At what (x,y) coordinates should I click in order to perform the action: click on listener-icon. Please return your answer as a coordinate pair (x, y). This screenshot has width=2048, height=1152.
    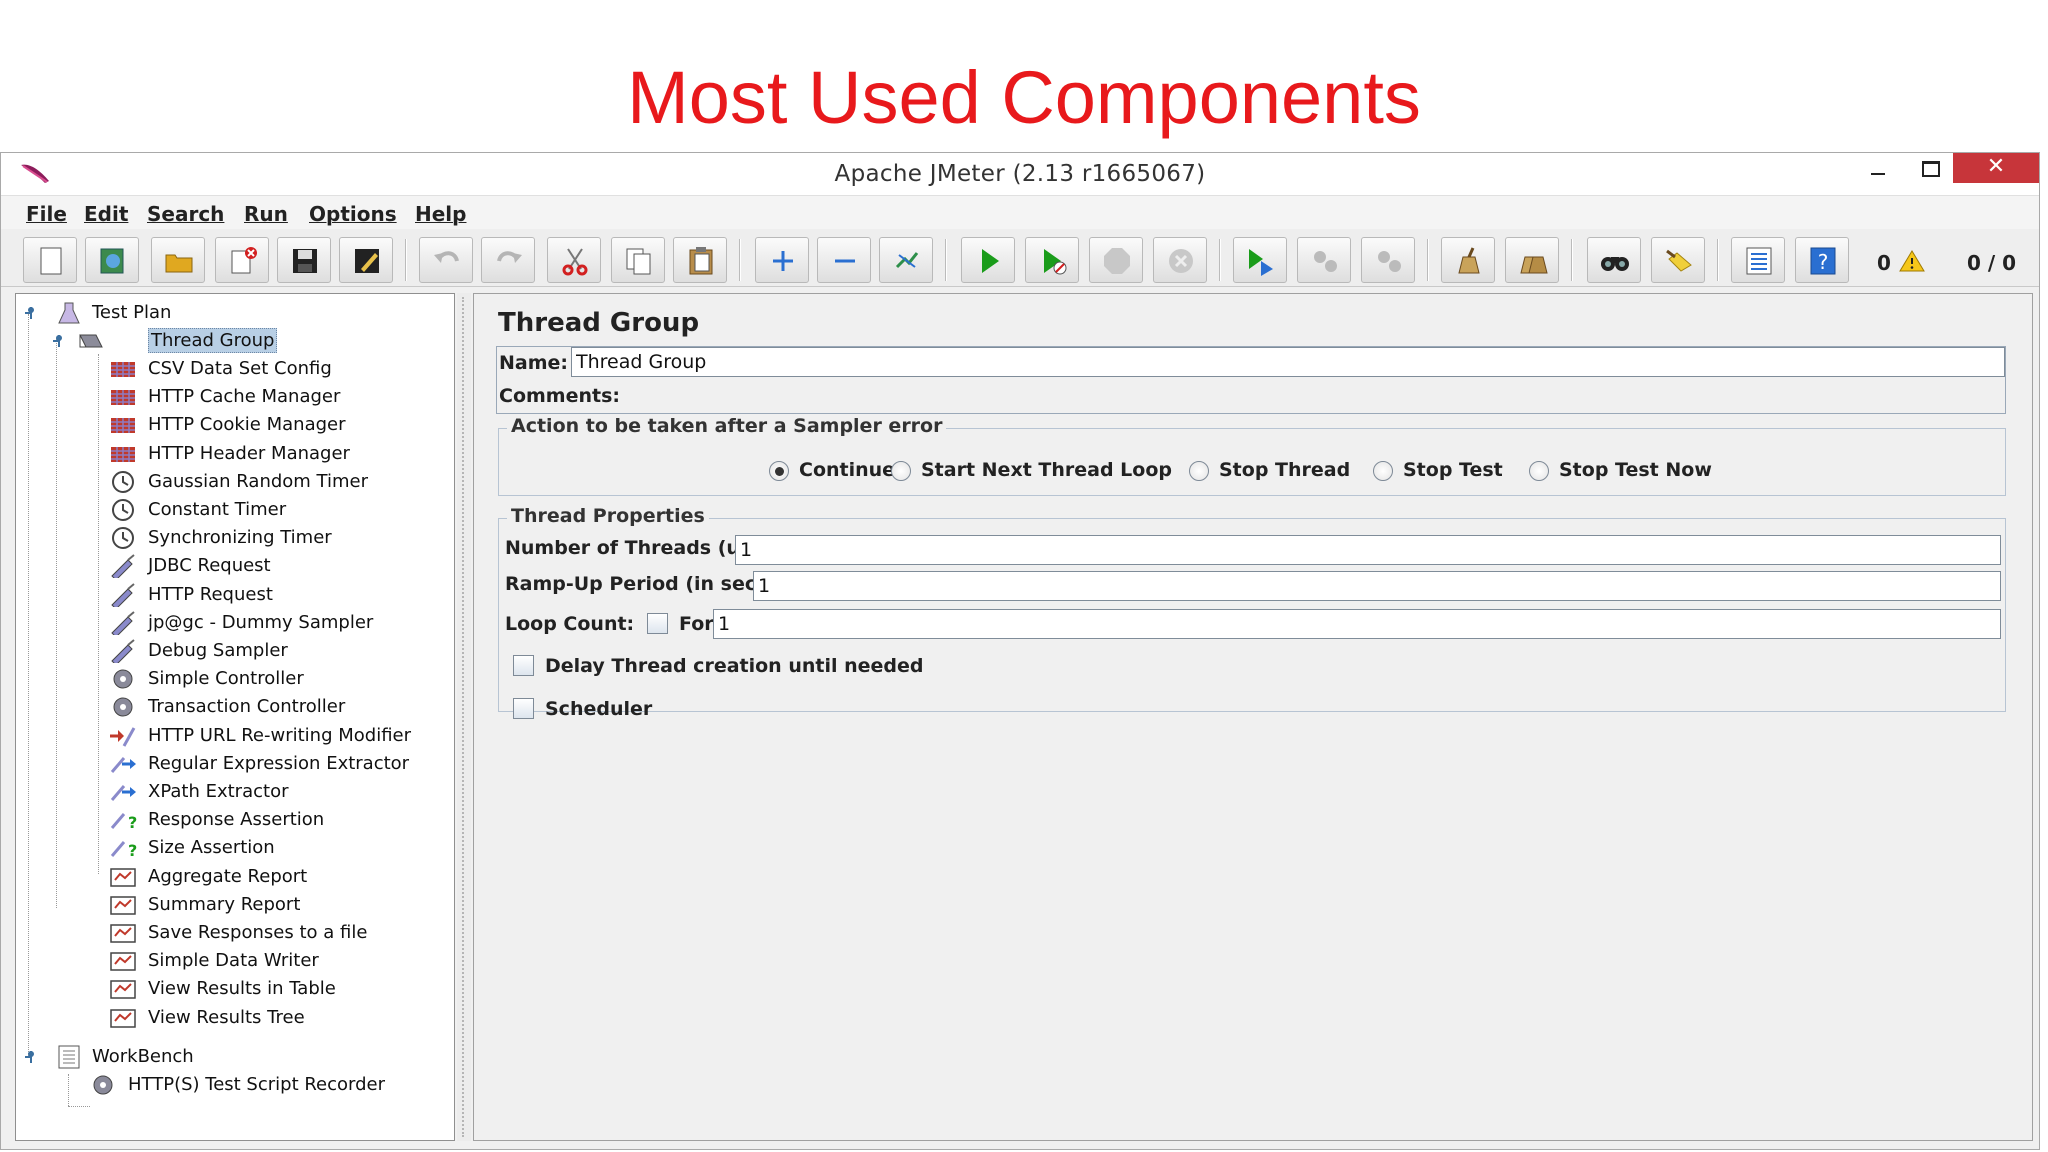
    Looking at the image, I should click on (123, 1018).